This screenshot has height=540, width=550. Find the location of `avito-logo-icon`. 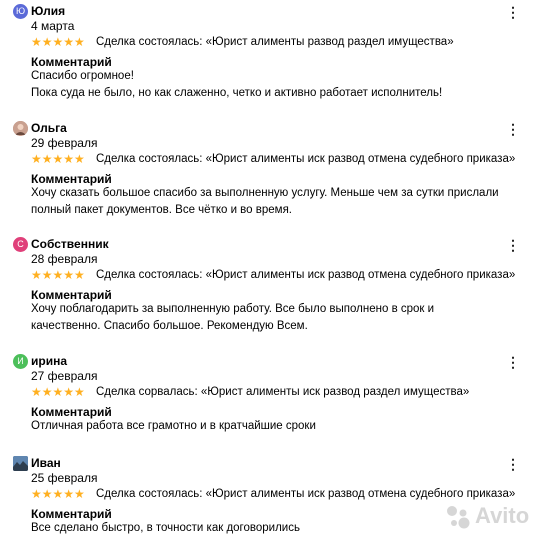

avito-logo-icon is located at coordinates (458, 517).